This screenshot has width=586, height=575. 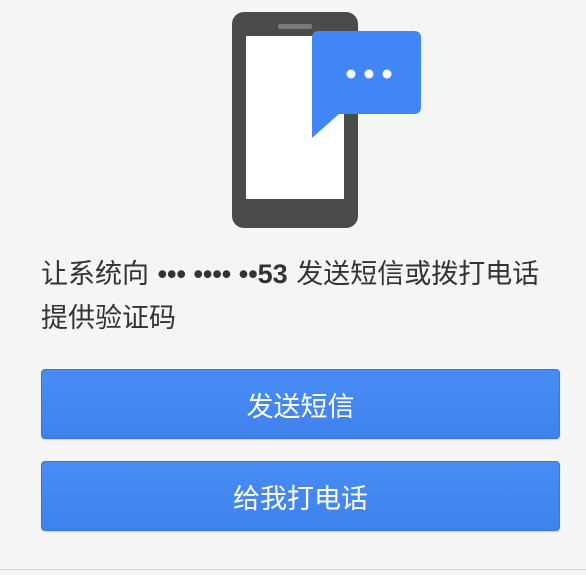 I want to click on send-sms-button: 发送短信, so click(x=300, y=404).